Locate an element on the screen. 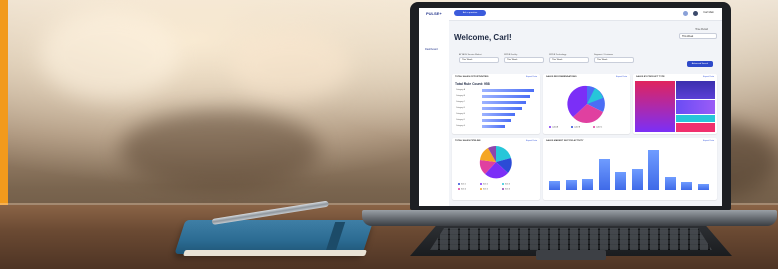 The height and width of the screenshot is (269, 778). bar-label: Category C is located at coordinates (461, 101).